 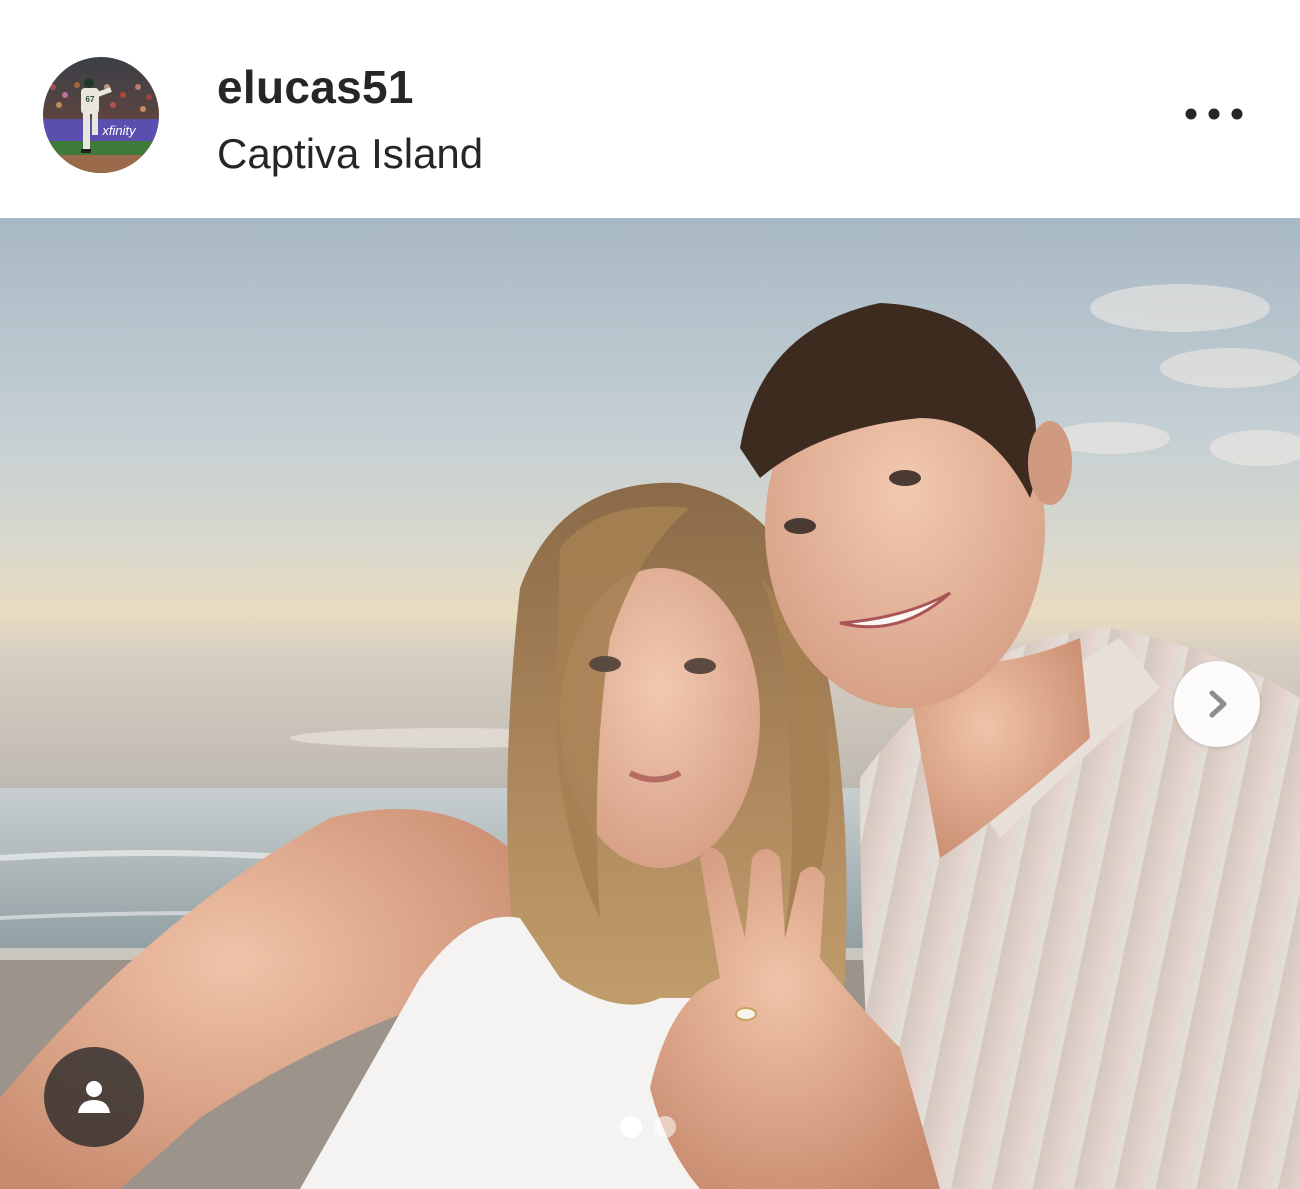 I want to click on more-options-button, so click(x=1214, y=114).